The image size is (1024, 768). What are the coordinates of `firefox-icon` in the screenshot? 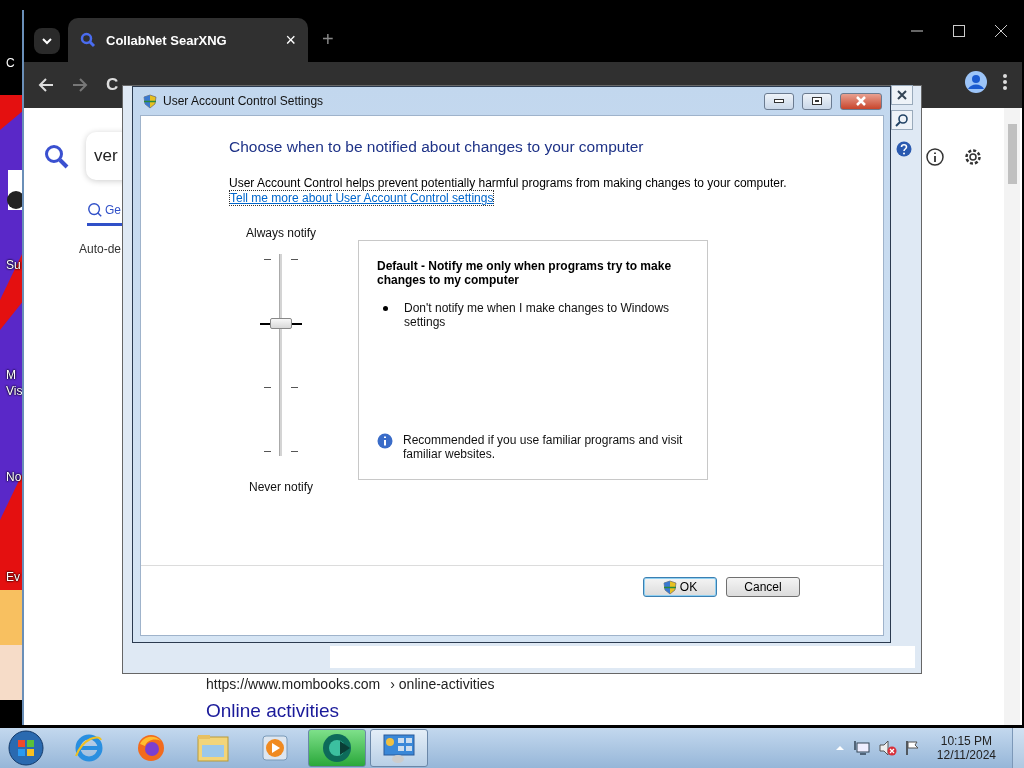 It's located at (151, 748).